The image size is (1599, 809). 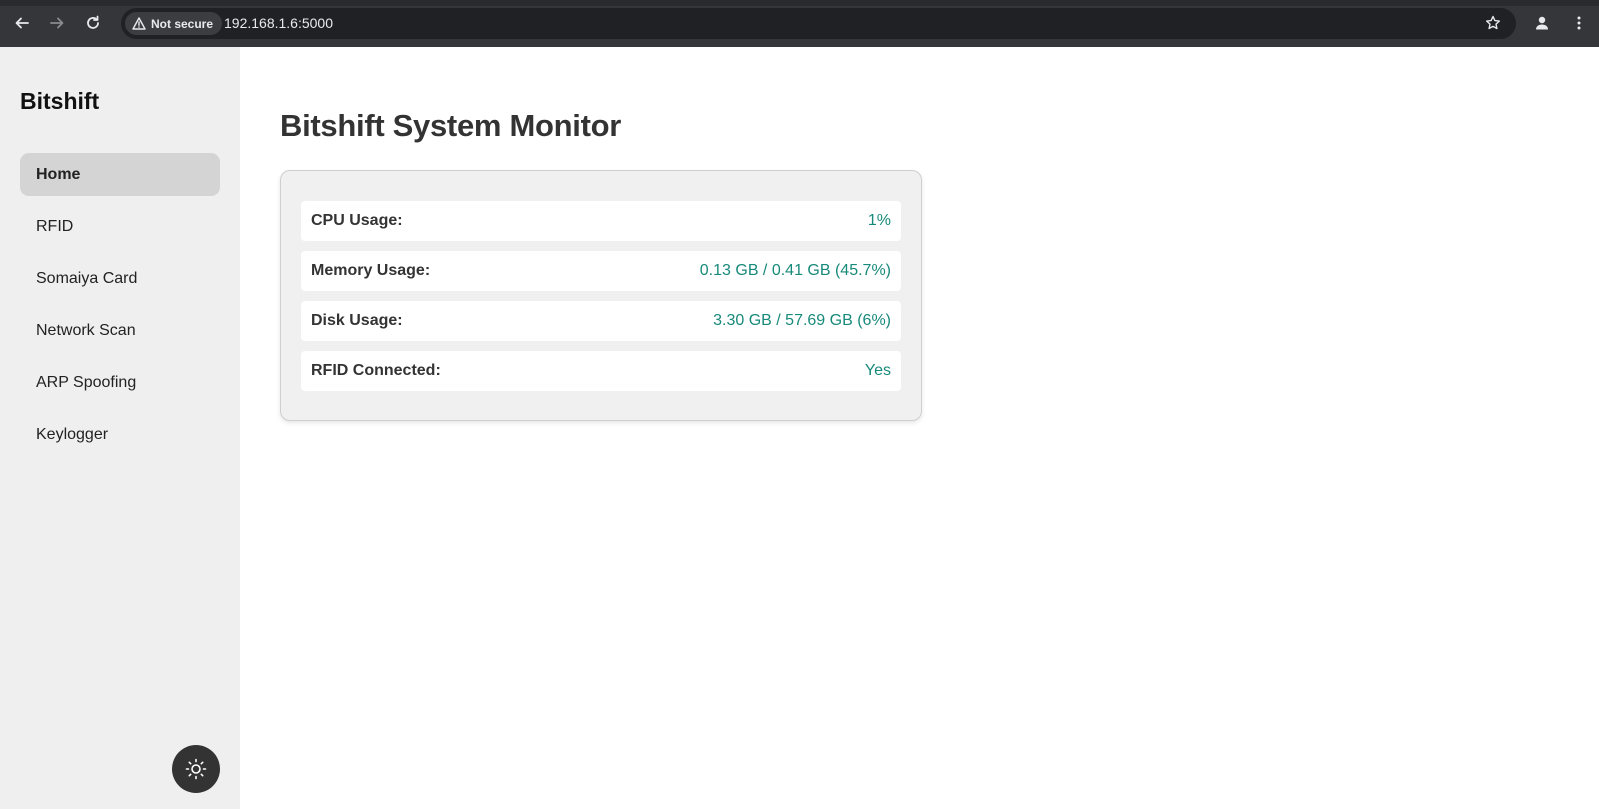 What do you see at coordinates (451, 125) in the screenshot?
I see `page-title: Bitshift System Monitor` at bounding box center [451, 125].